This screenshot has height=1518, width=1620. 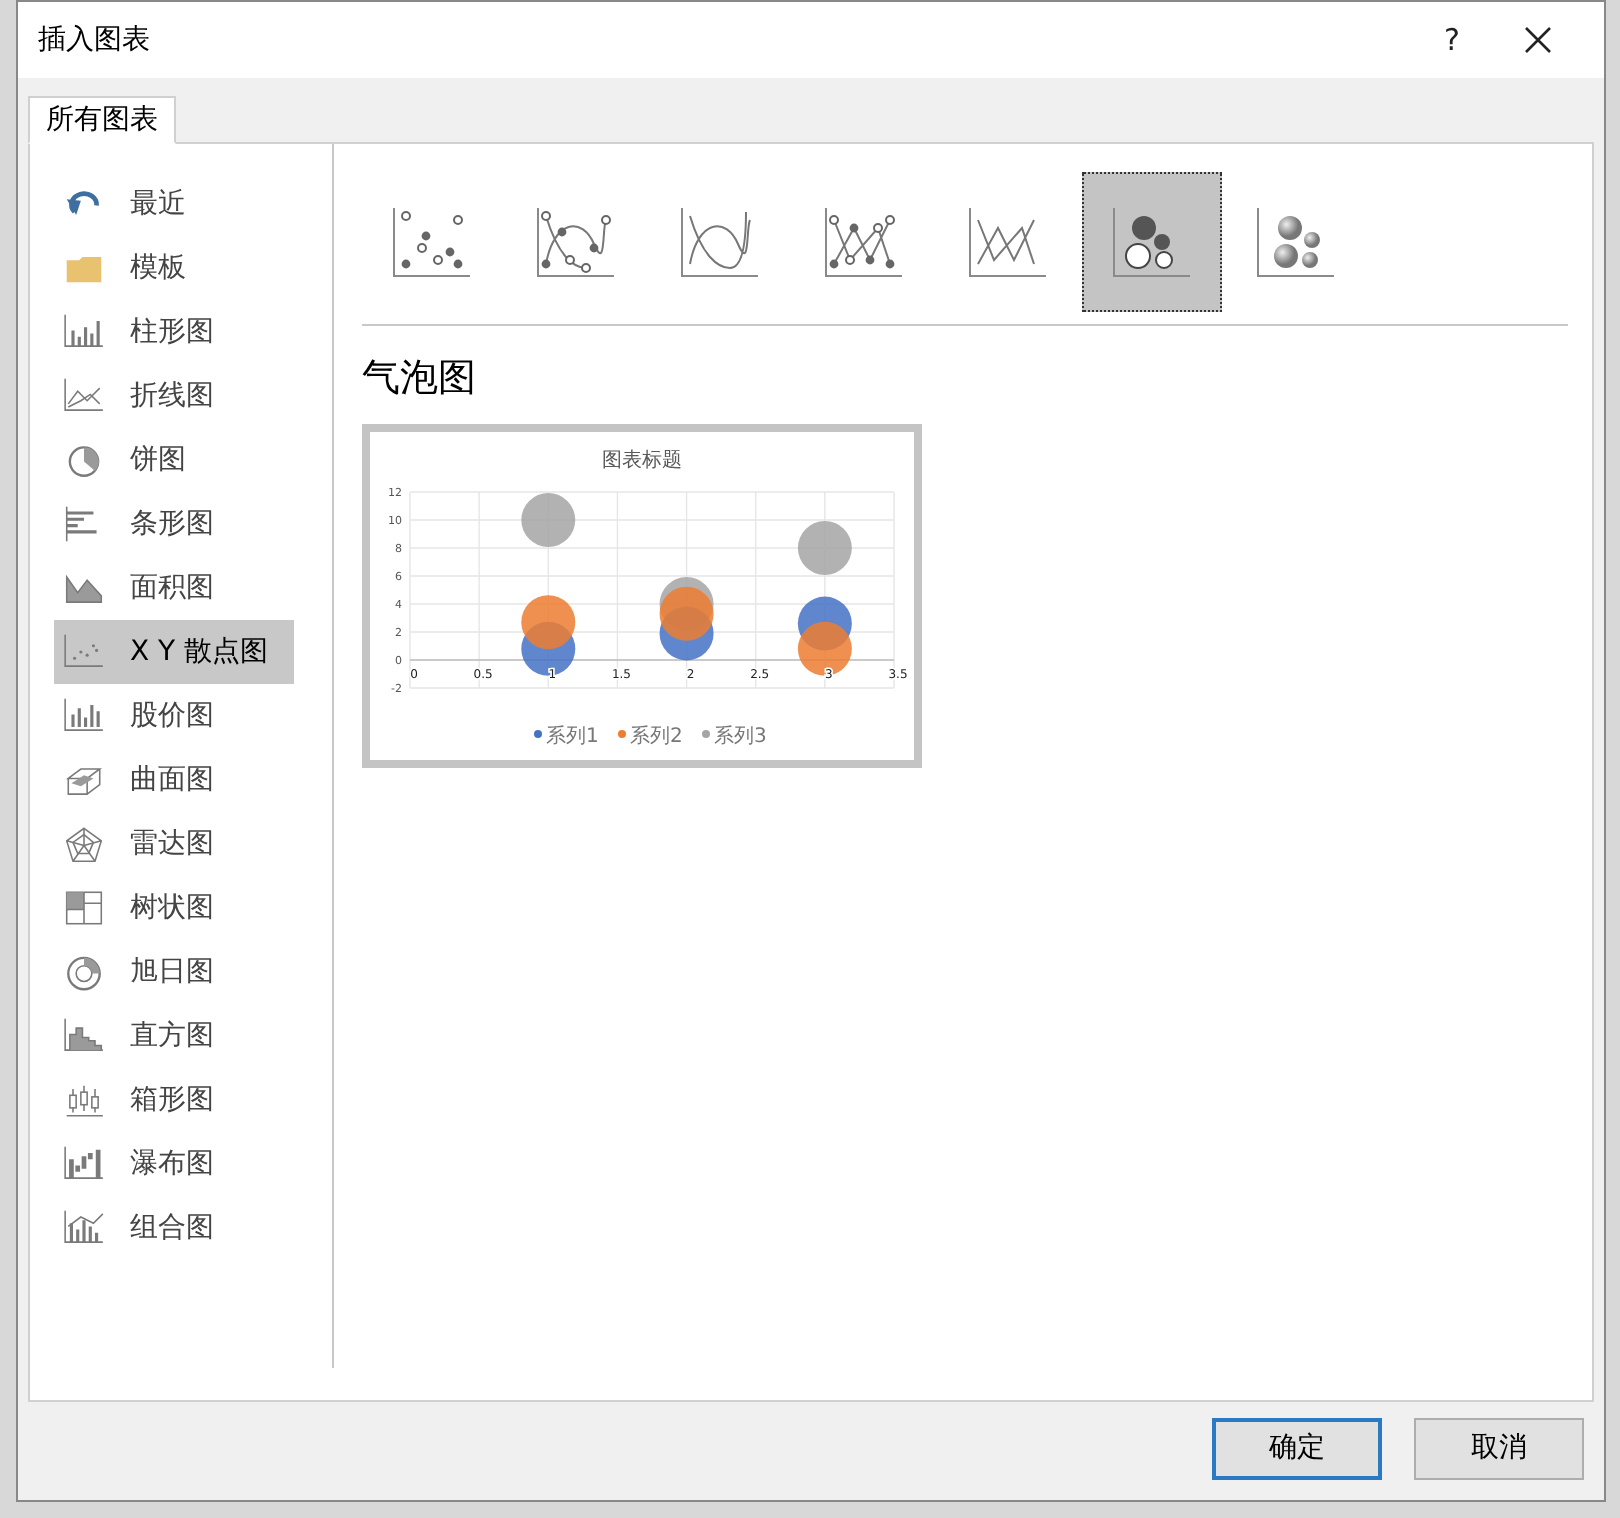 What do you see at coordinates (420, 379) in the screenshot?
I see `chart-type-heading: 气泡图` at bounding box center [420, 379].